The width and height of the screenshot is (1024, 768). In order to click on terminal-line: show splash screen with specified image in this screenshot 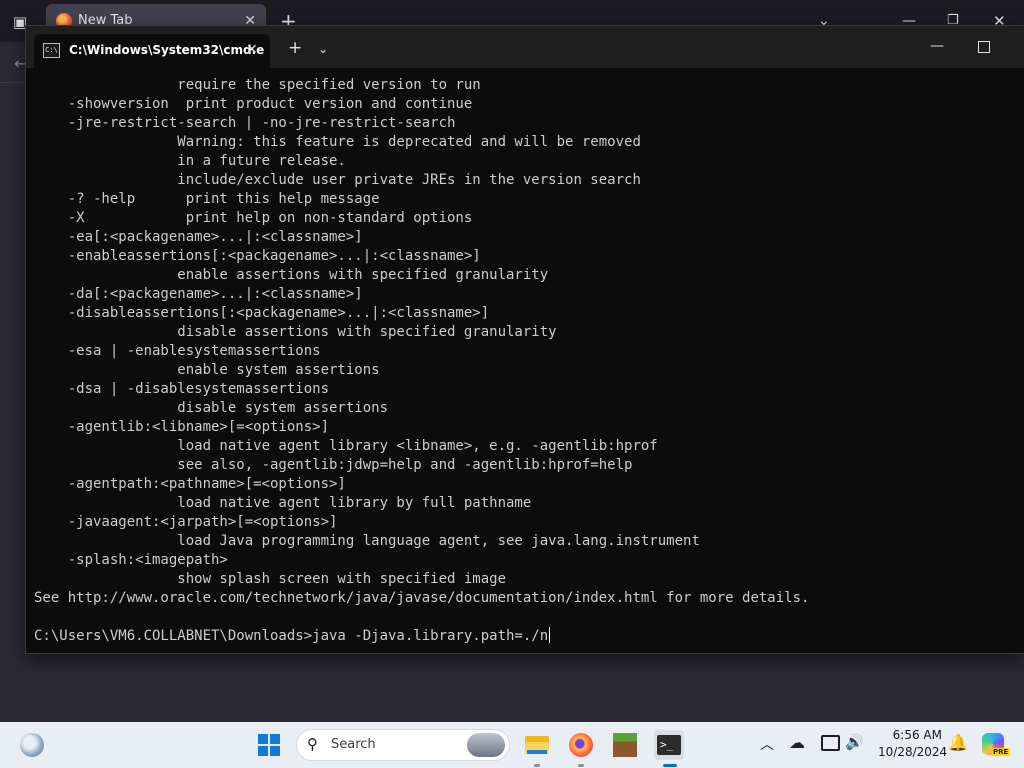, I will do `click(270, 579)`.